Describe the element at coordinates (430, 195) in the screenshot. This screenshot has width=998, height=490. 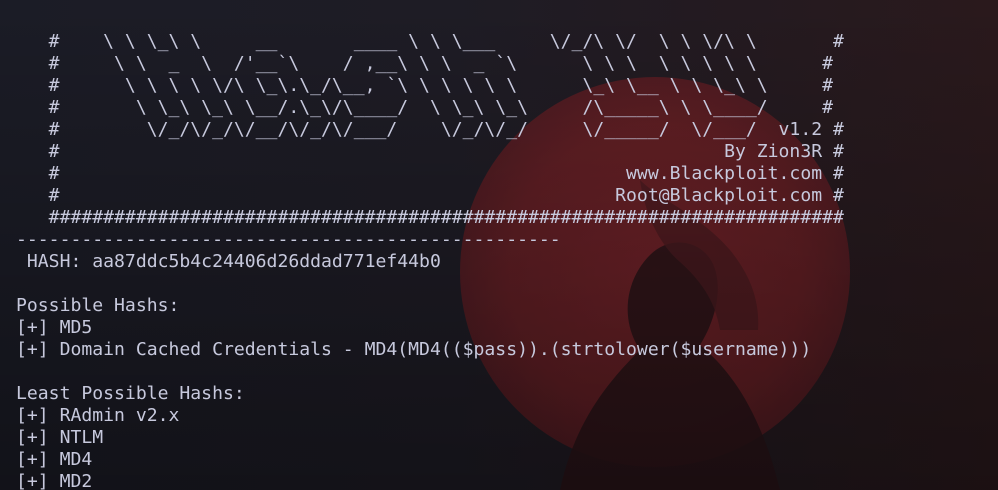
I see `banner-email-line: # Root@Blackploit.com #` at that location.